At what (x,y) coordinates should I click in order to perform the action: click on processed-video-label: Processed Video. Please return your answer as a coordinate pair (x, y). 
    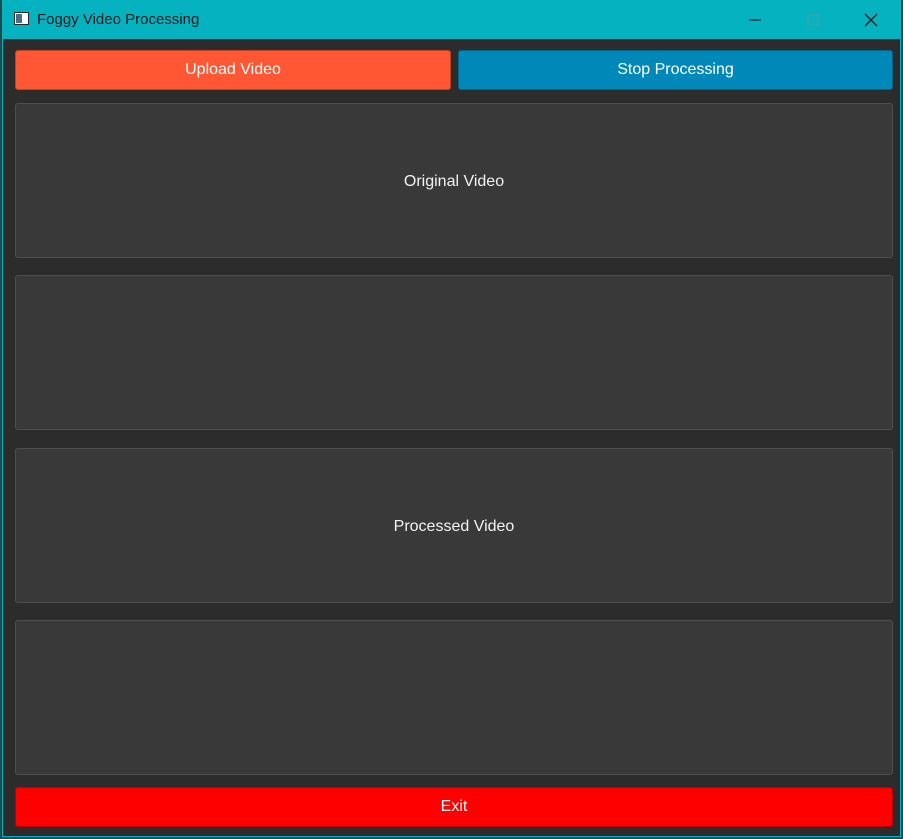
    Looking at the image, I should click on (454, 526).